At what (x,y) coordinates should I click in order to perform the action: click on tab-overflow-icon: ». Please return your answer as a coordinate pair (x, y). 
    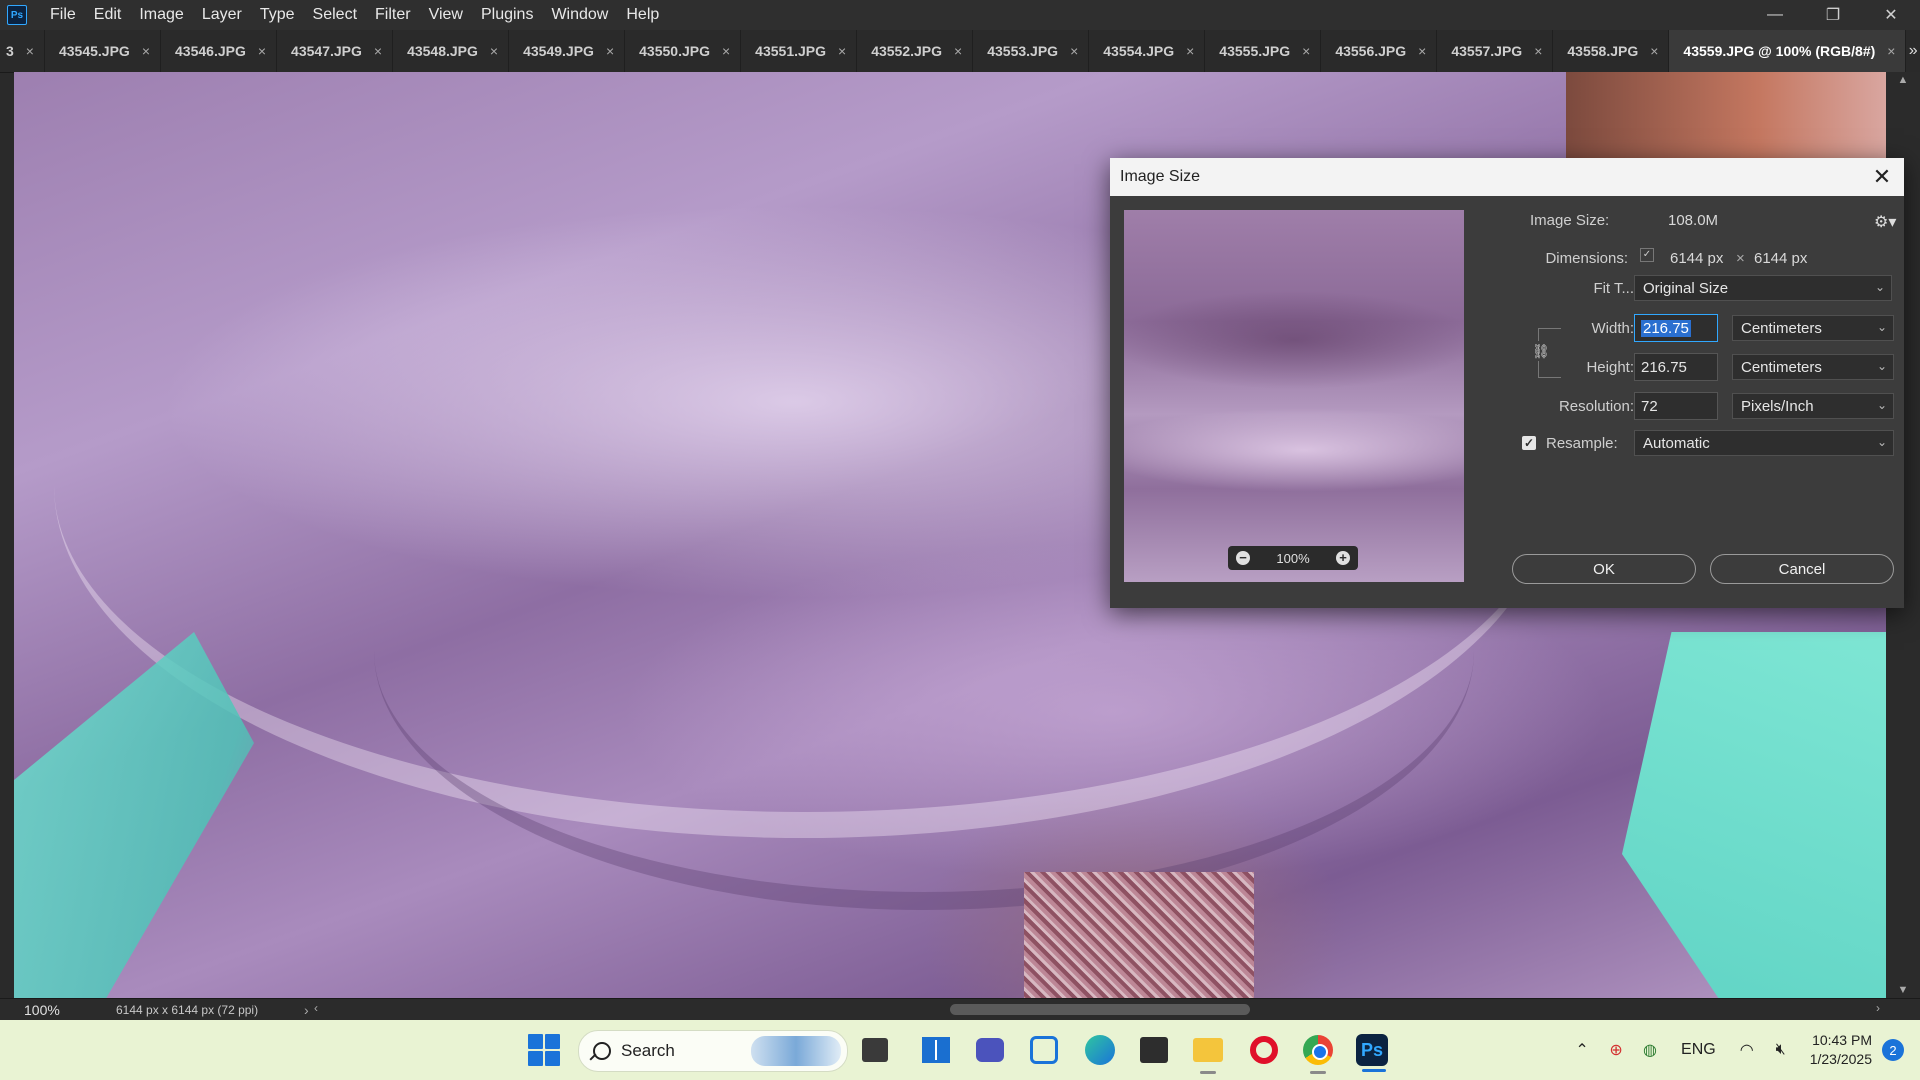
    Looking at the image, I should click on (1913, 51).